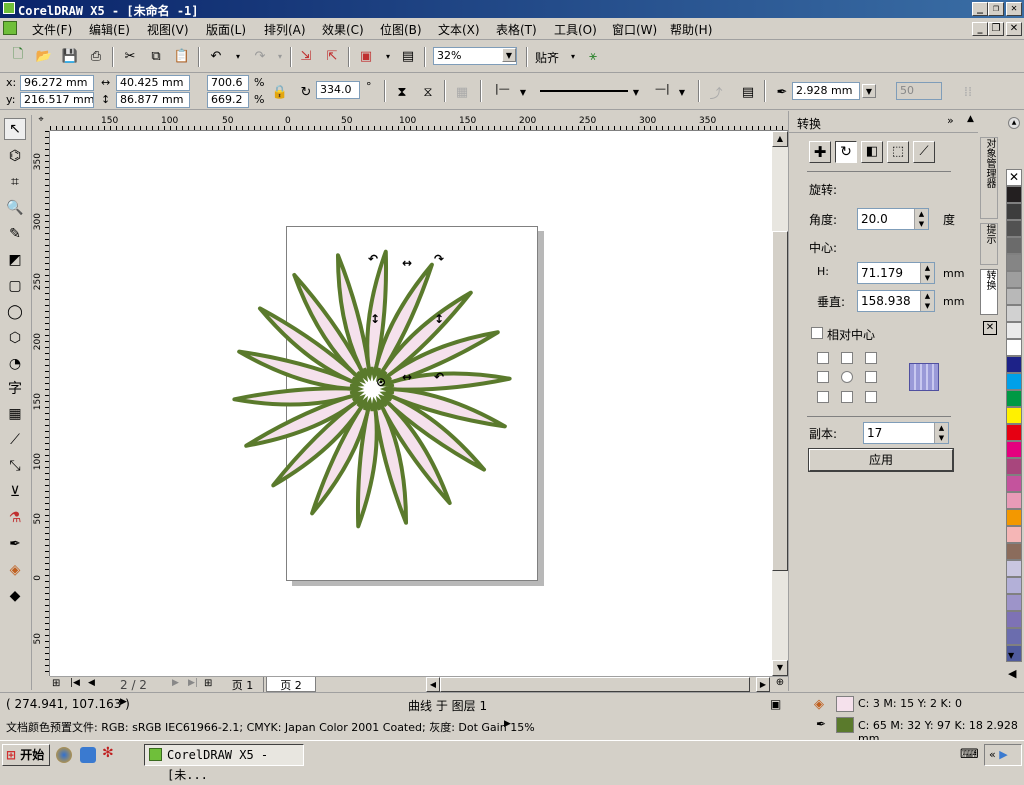  Describe the element at coordinates (108, 753) in the screenshot. I see `app-quicklaunch-icon: ✻` at that location.